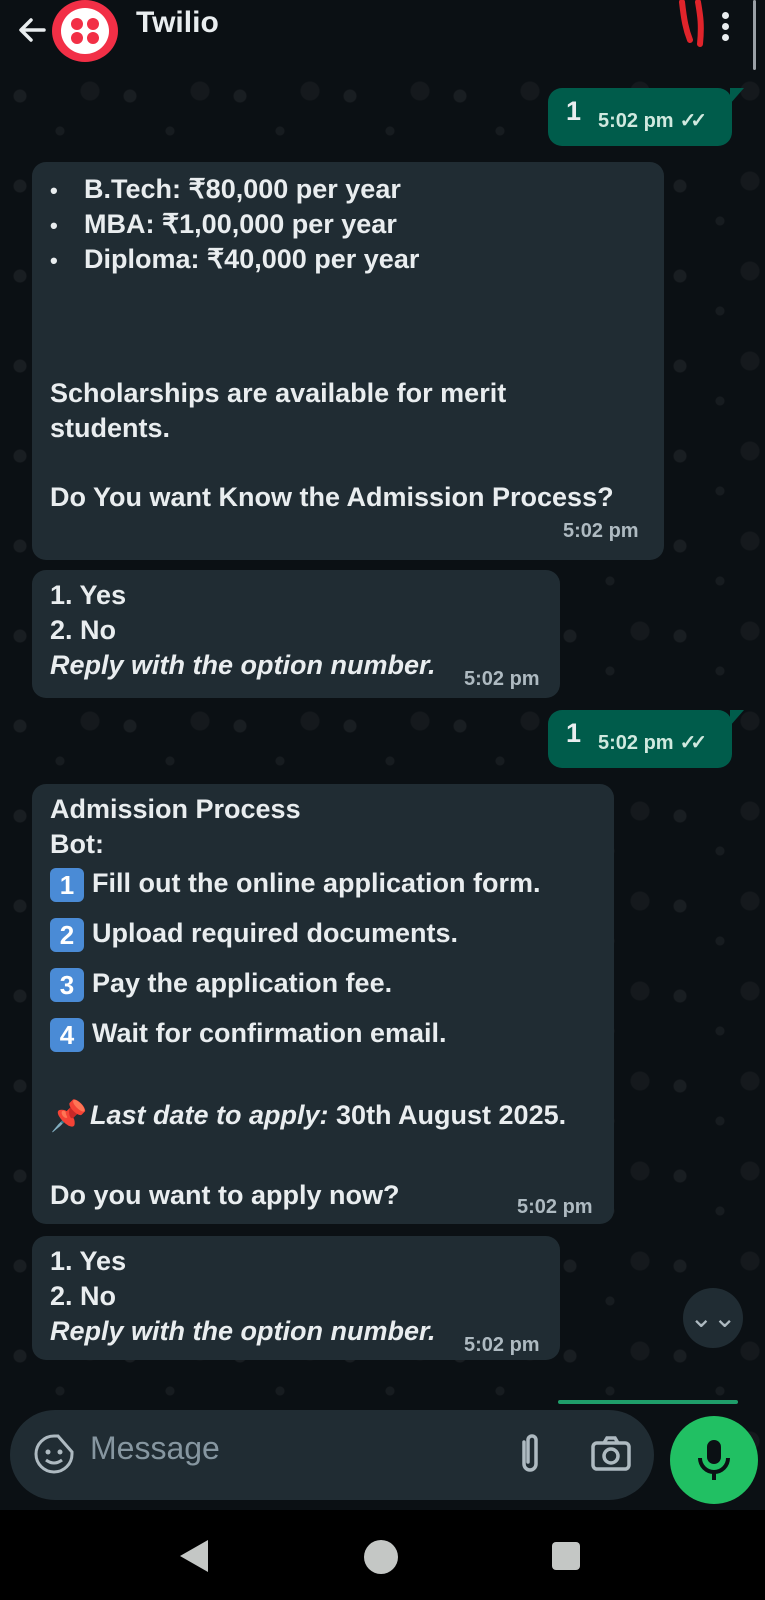 This screenshot has width=765, height=1600. I want to click on keycap-2-icon: 2, so click(67, 934).